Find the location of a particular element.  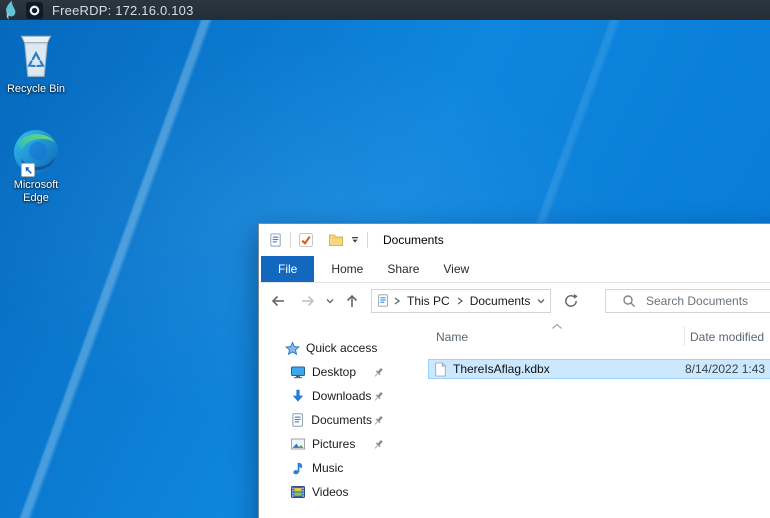

sidebar-item-quick-access: Quick access is located at coordinates (340, 348).